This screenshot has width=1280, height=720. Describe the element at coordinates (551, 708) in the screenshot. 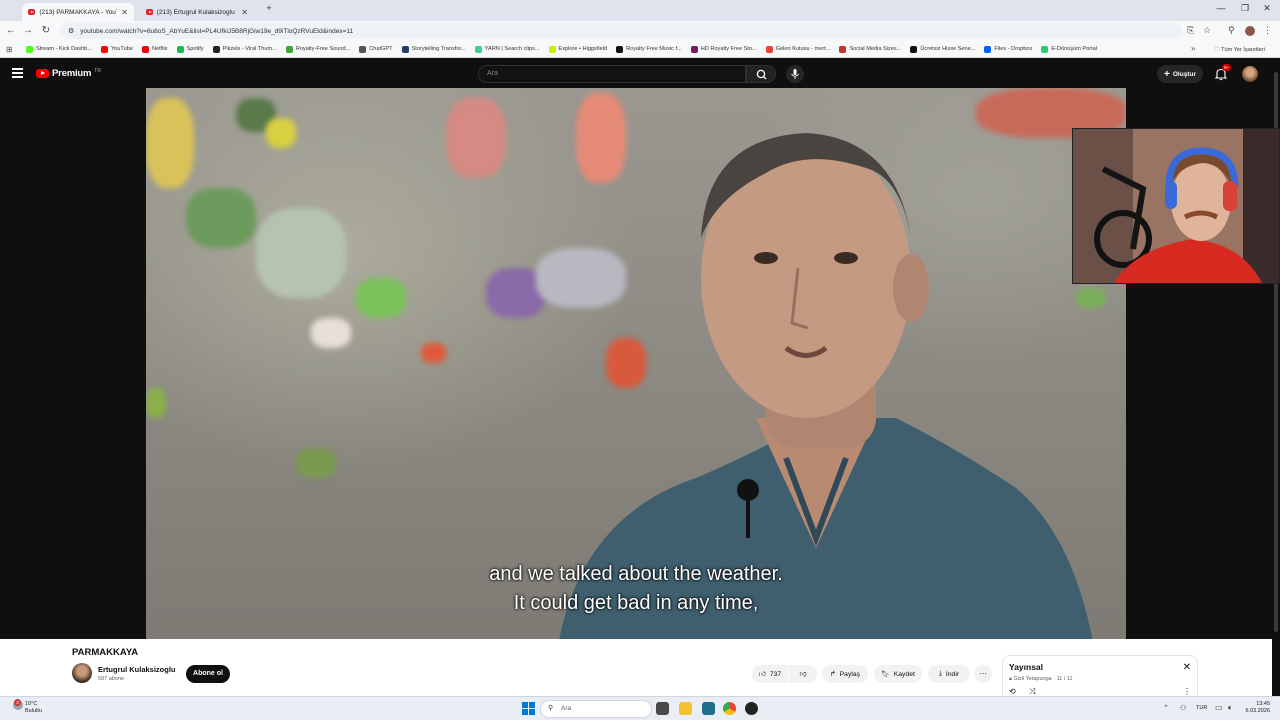

I see `search-icon: ⚲` at that location.